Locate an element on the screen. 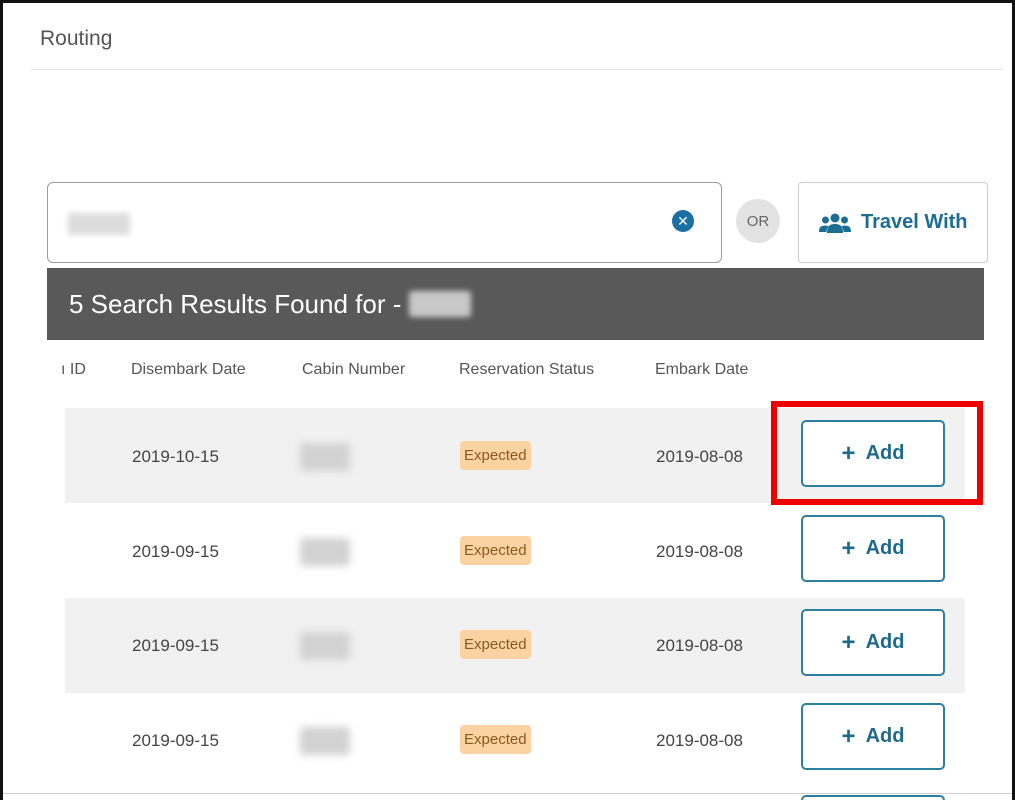 Image resolution: width=1015 pixels, height=800 pixels. column-header-reservation-status: Reservation Status is located at coordinates (526, 370).